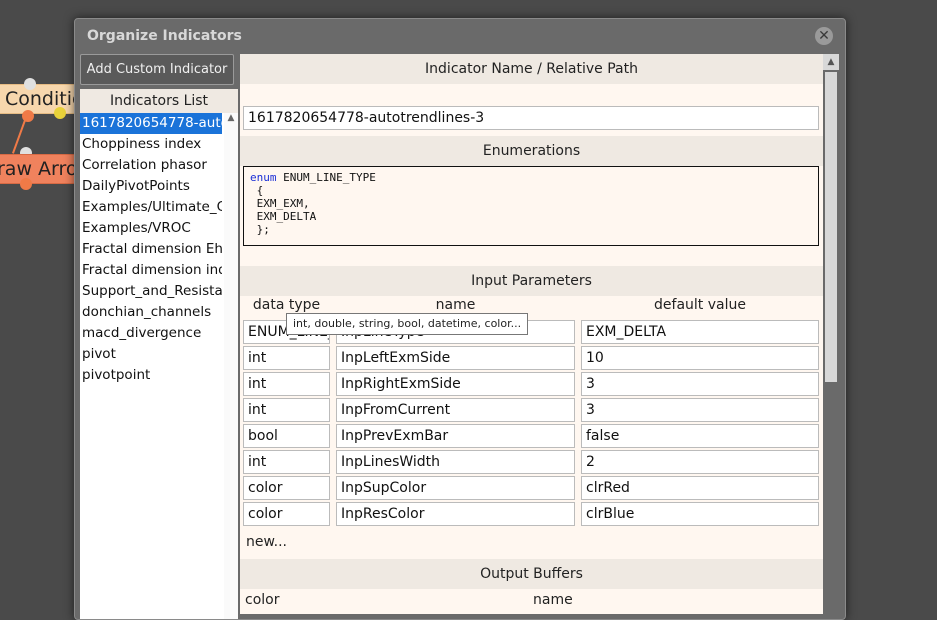 Image resolution: width=937 pixels, height=620 pixels. What do you see at coordinates (700, 514) in the screenshot?
I see `param-default-input: clrBlue` at bounding box center [700, 514].